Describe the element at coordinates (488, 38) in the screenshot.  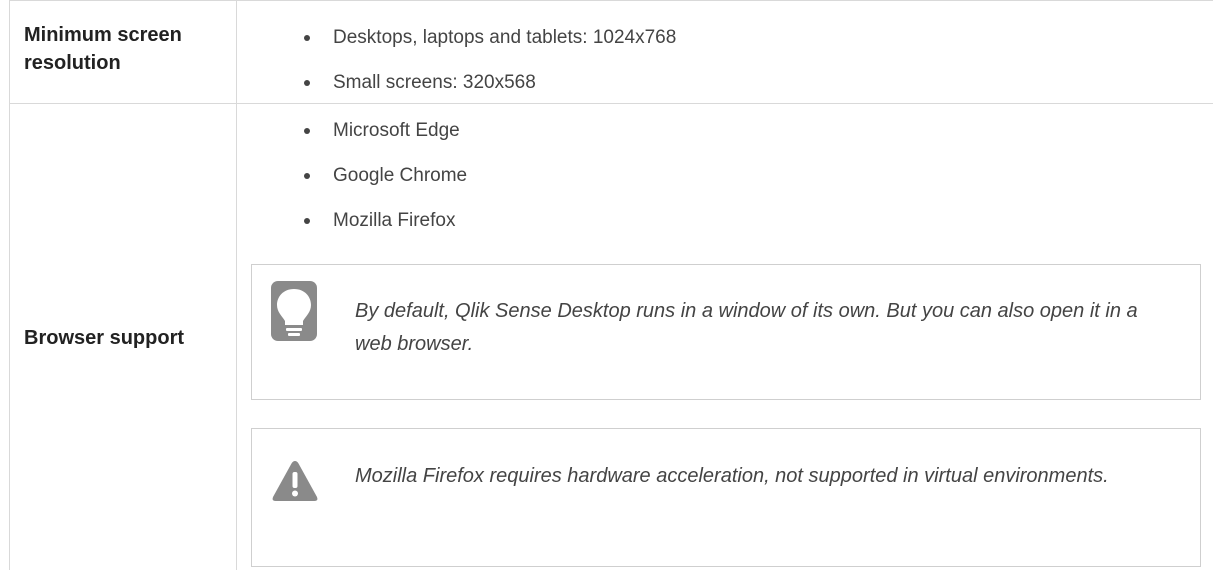
I see `list-item: Desktops, laptops and tablets: 1024x768` at that location.